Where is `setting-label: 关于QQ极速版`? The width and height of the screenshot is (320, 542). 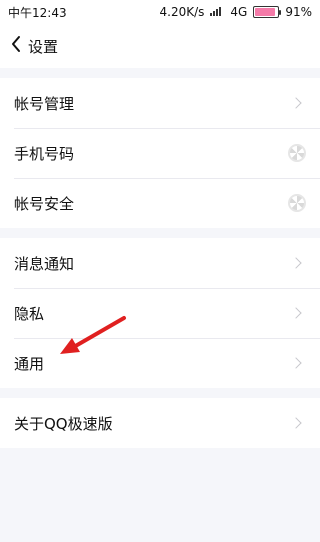 setting-label: 关于QQ极速版 is located at coordinates (63, 423).